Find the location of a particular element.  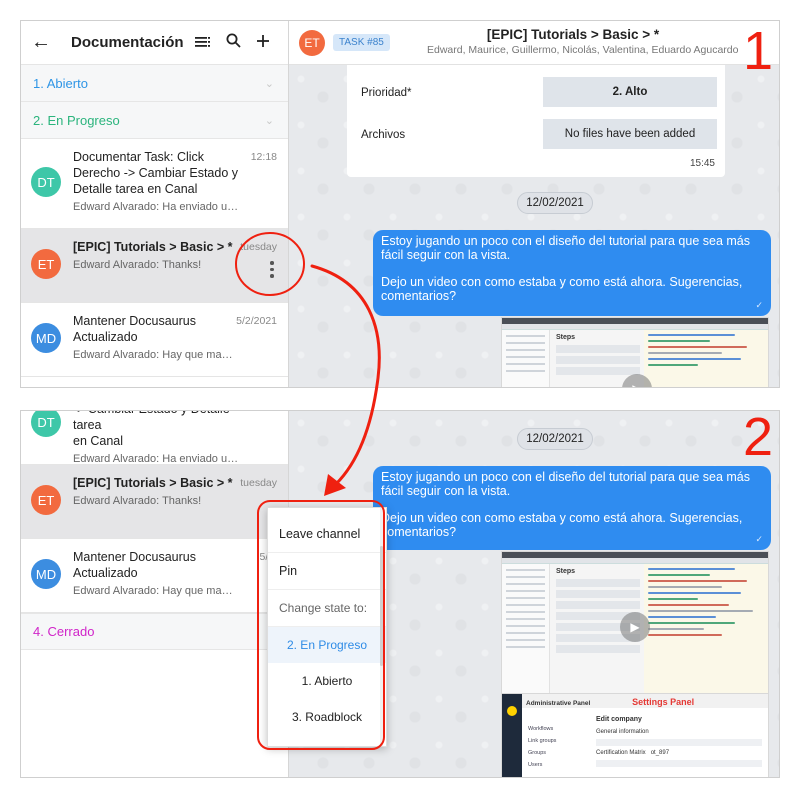

group-en-progreso: 2. En Progreso ⌄ is located at coordinates (154, 120).